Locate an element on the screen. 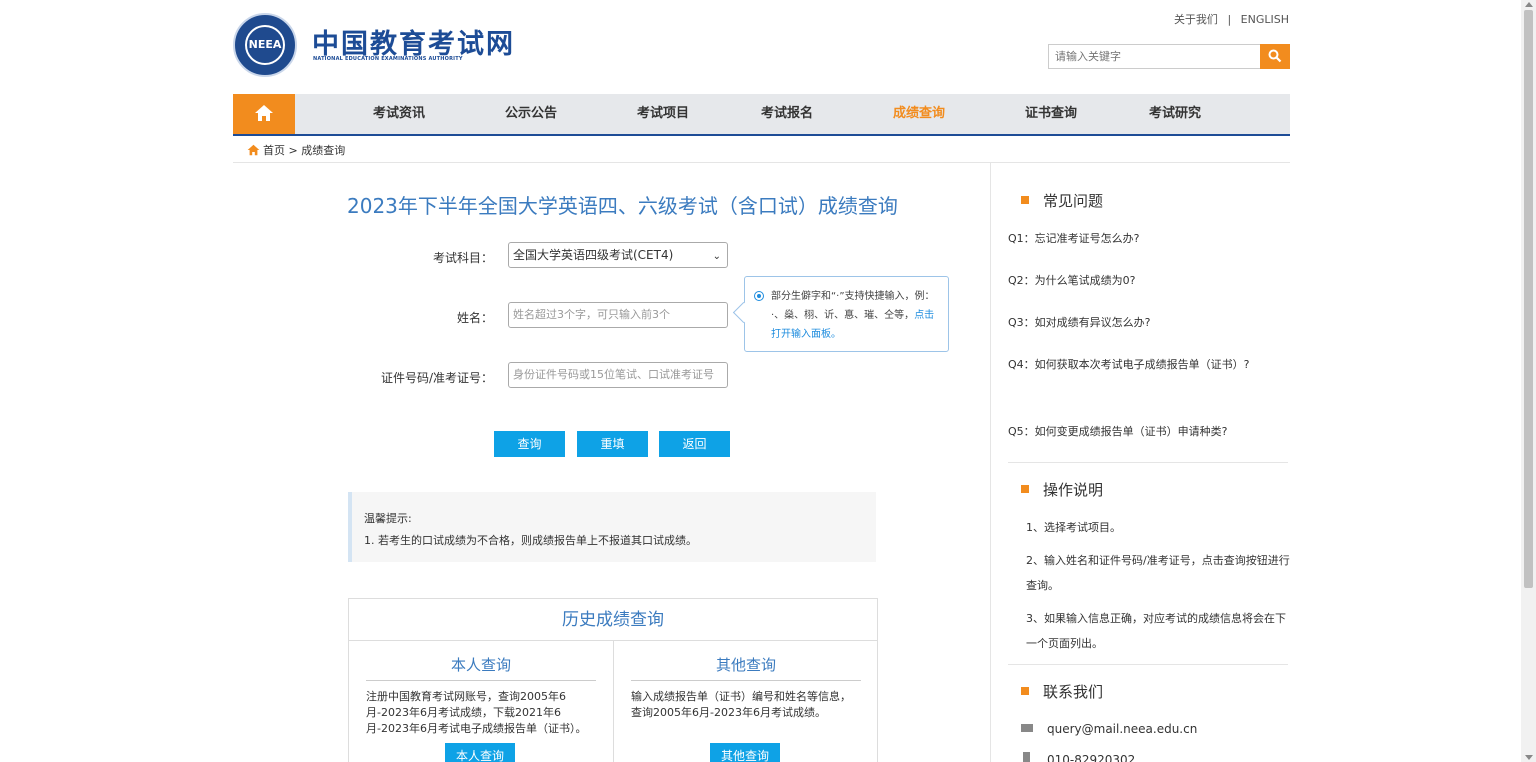 Image resolution: width=1536 pixels, height=762 pixels. ops-item: 3、如果输入信息正确，对应考试的成绩信息将会在下一个页面列出。 is located at coordinates (1156, 631).